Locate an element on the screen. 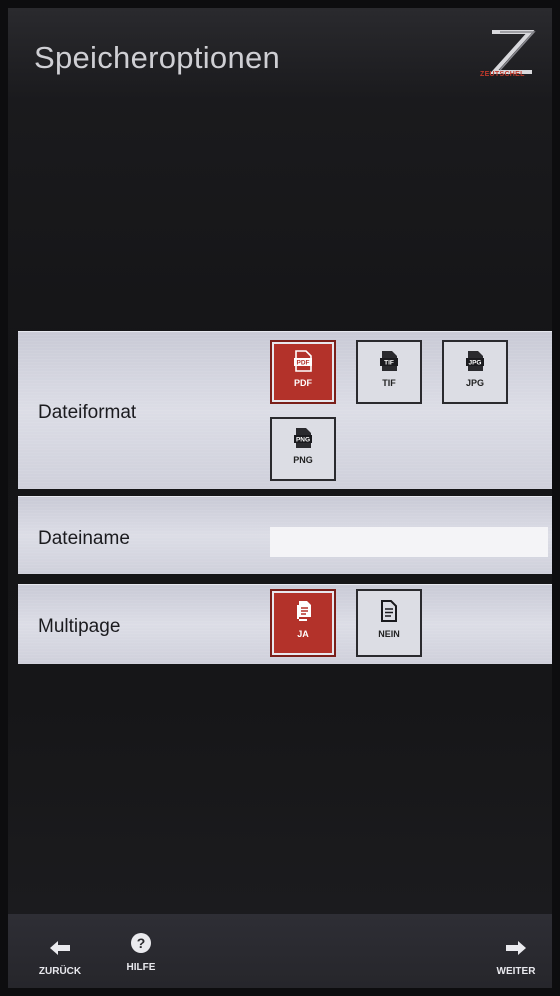  multipage-row: Multipage JA NEIN is located at coordinates (285, 624).